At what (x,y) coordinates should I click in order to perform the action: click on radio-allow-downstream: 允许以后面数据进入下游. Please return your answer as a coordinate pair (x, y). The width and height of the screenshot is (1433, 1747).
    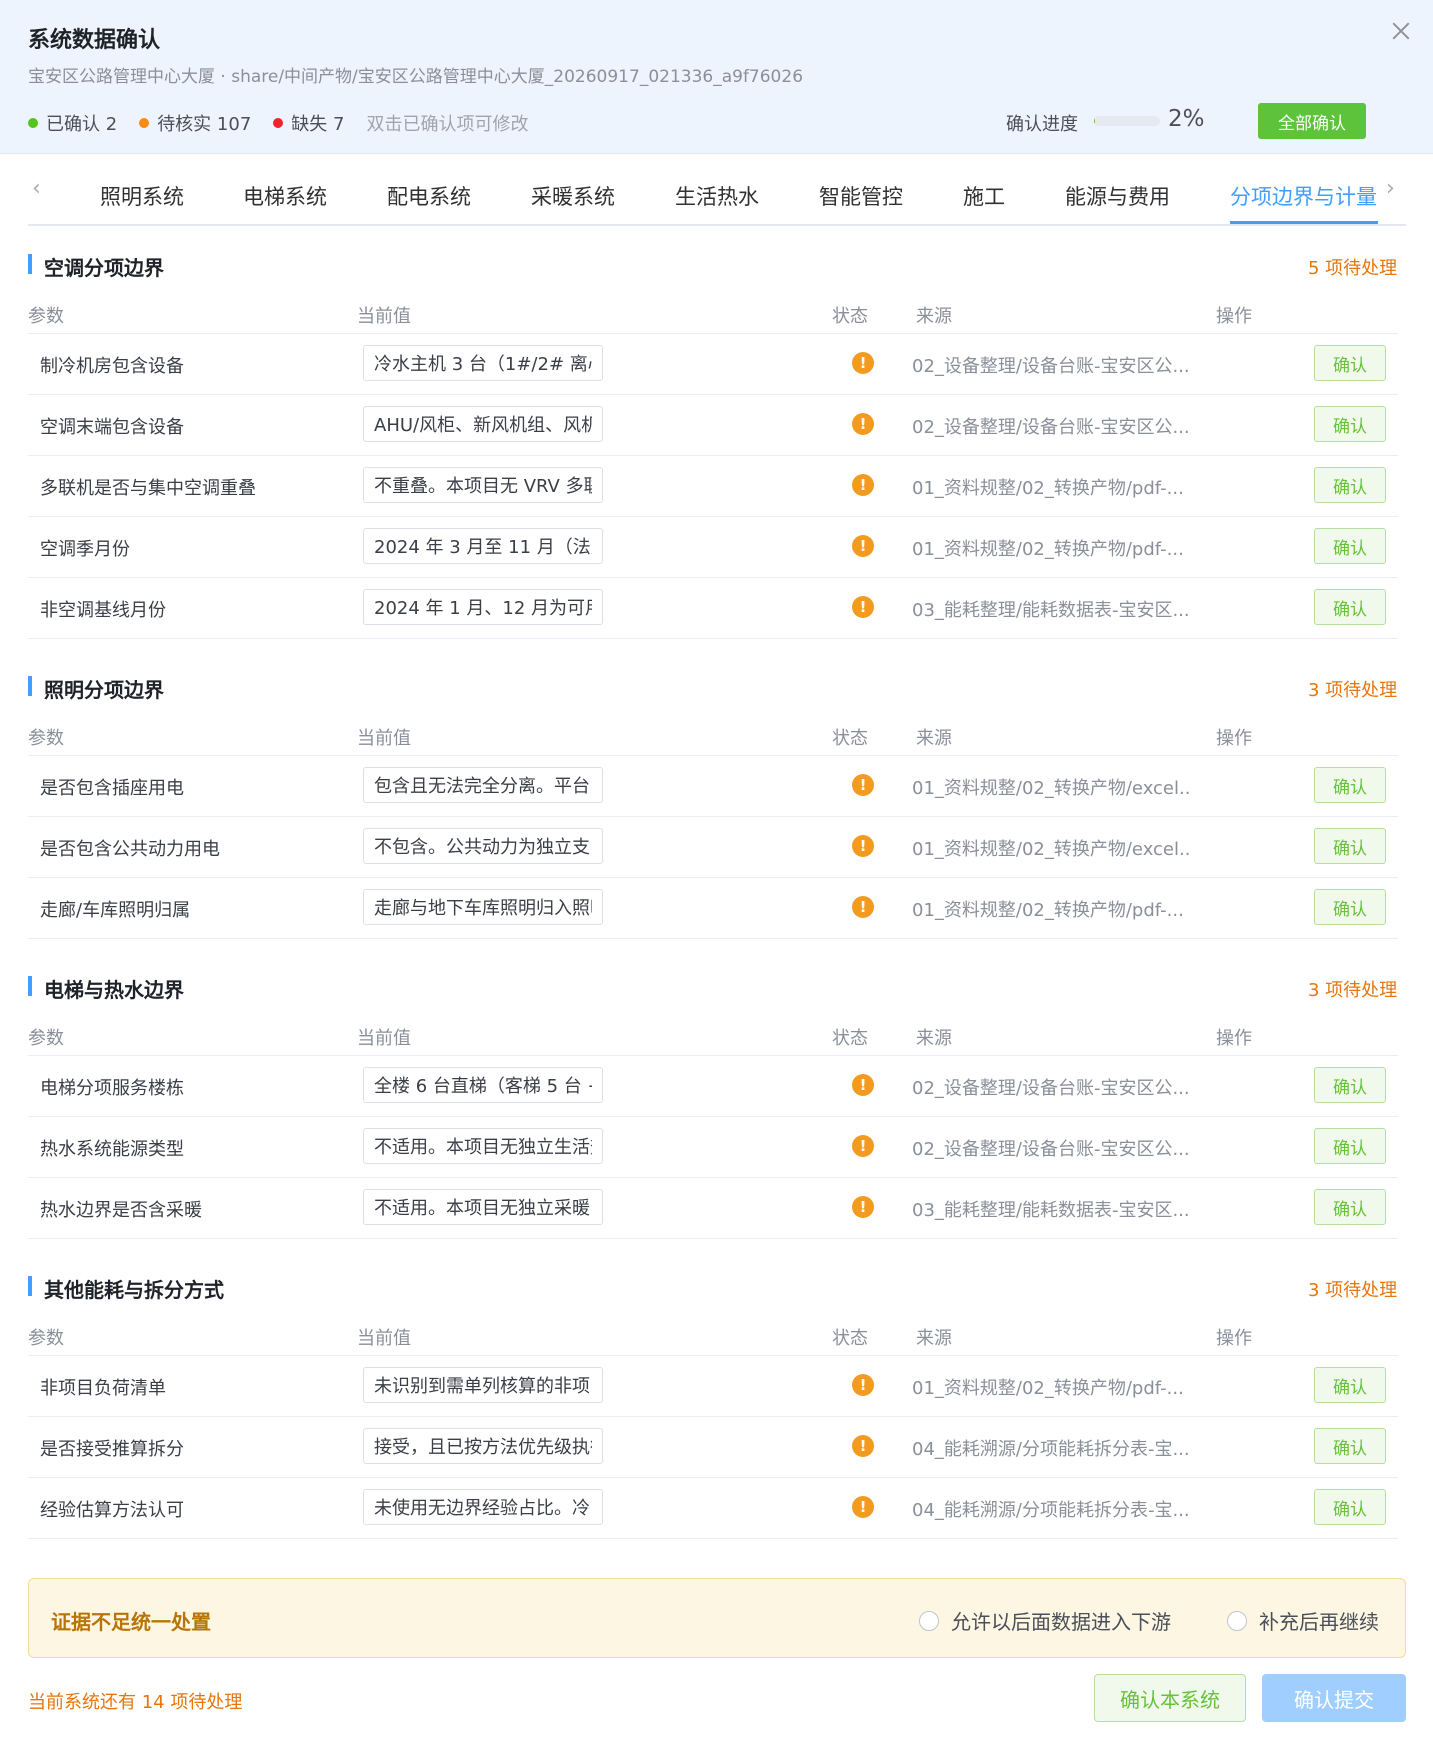
    Looking at the image, I should click on (1045, 1620).